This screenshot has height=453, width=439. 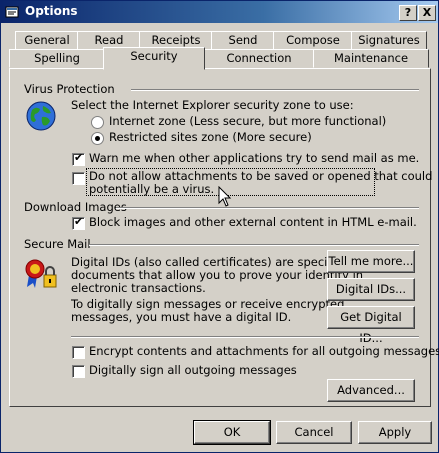 I want to click on window-title: Options, so click(x=51, y=11).